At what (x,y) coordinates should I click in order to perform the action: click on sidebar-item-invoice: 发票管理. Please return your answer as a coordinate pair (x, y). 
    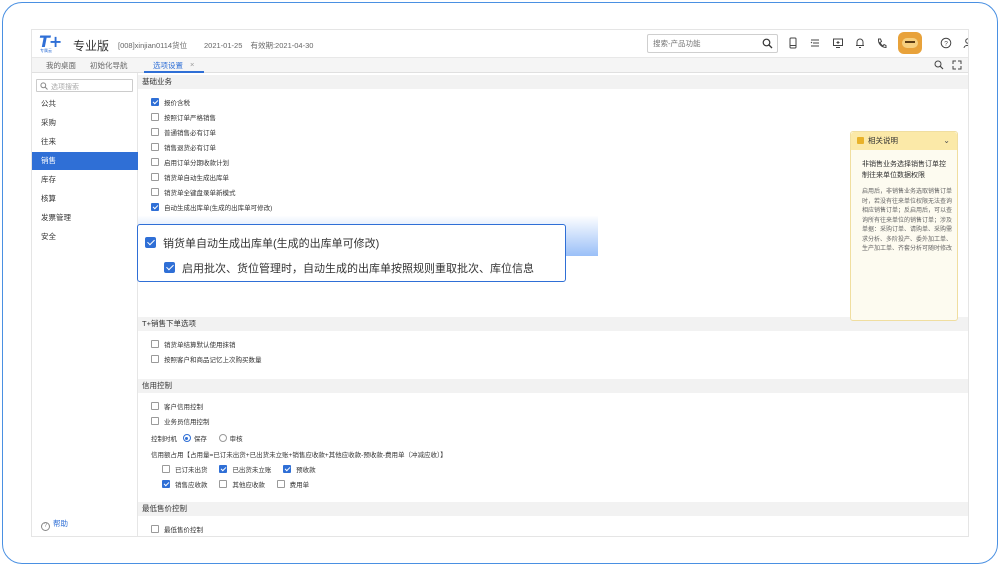
    Looking at the image, I should click on (85, 218).